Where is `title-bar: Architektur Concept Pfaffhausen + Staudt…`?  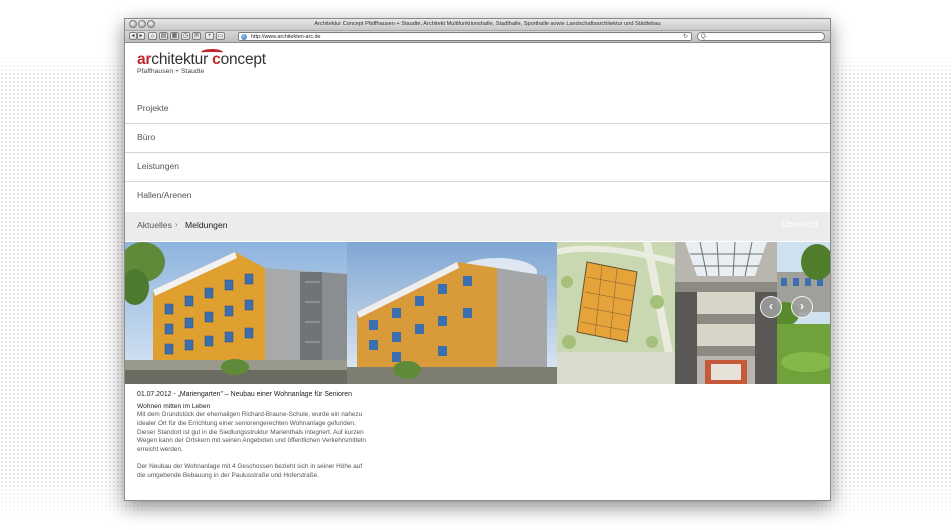
title-bar: Architektur Concept Pfaffhausen + Staudt… is located at coordinates (477, 25).